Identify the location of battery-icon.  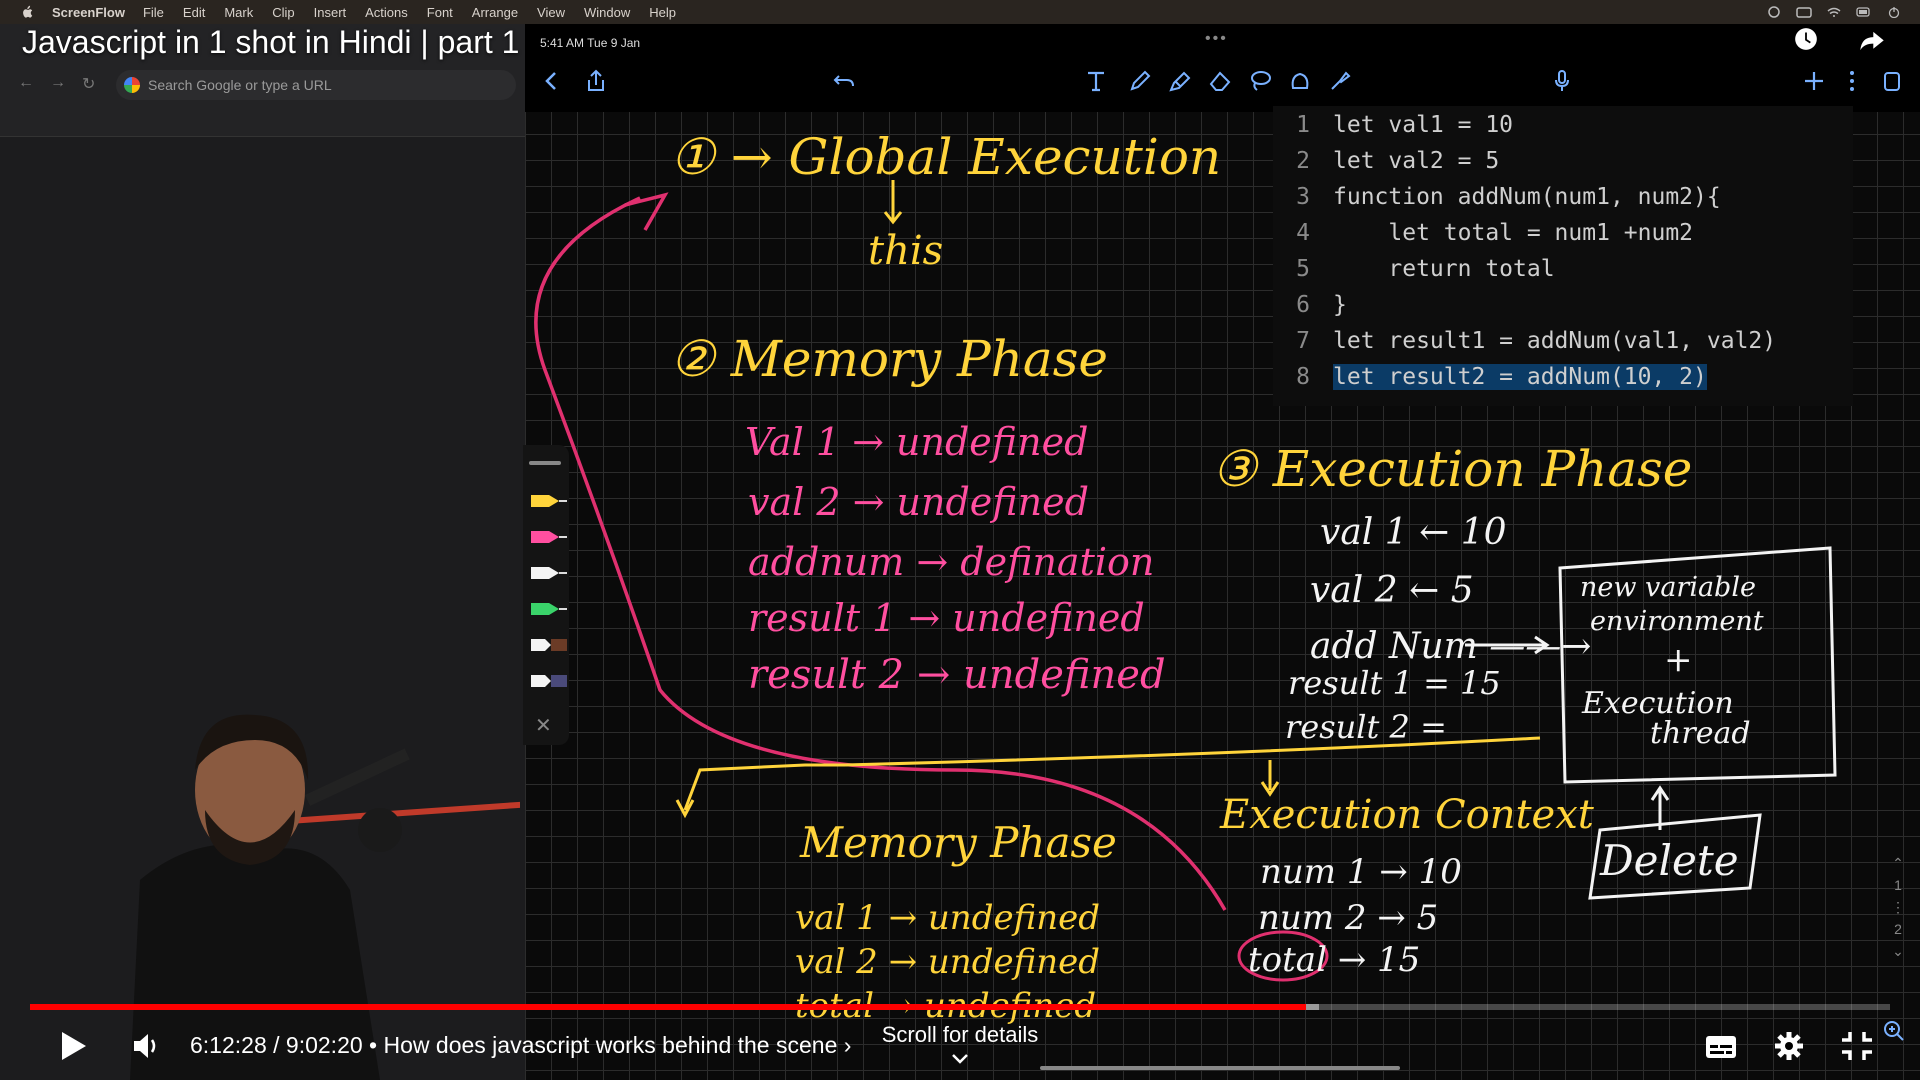
(1864, 12).